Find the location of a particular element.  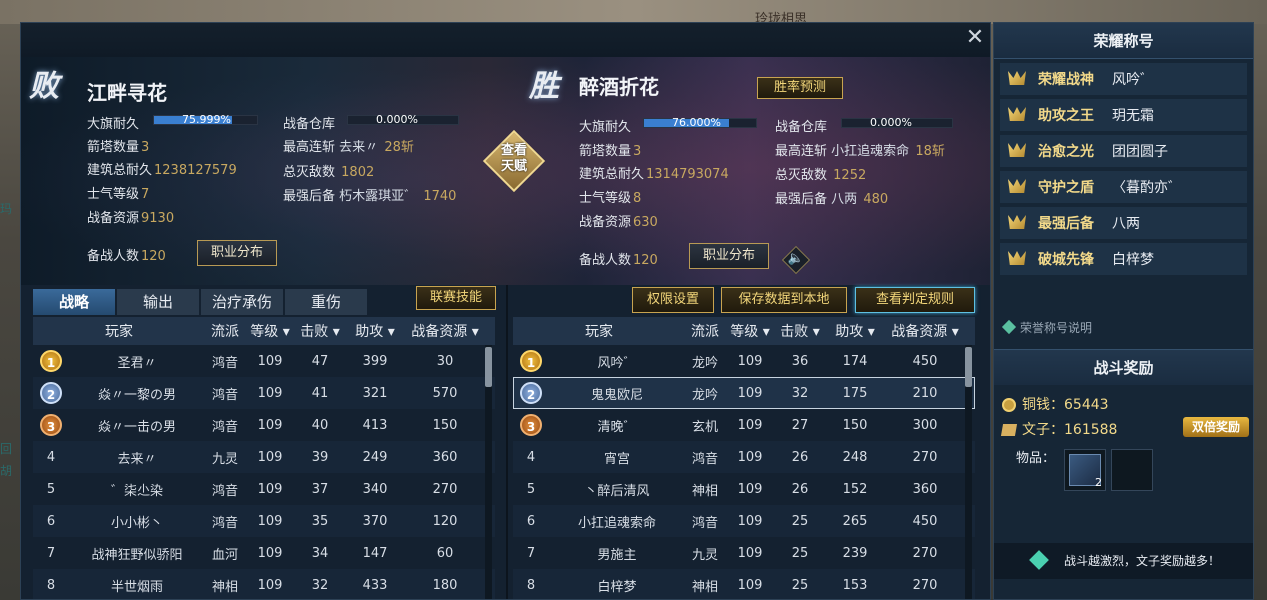

player-name: 宵宫 is located at coordinates (616, 459).